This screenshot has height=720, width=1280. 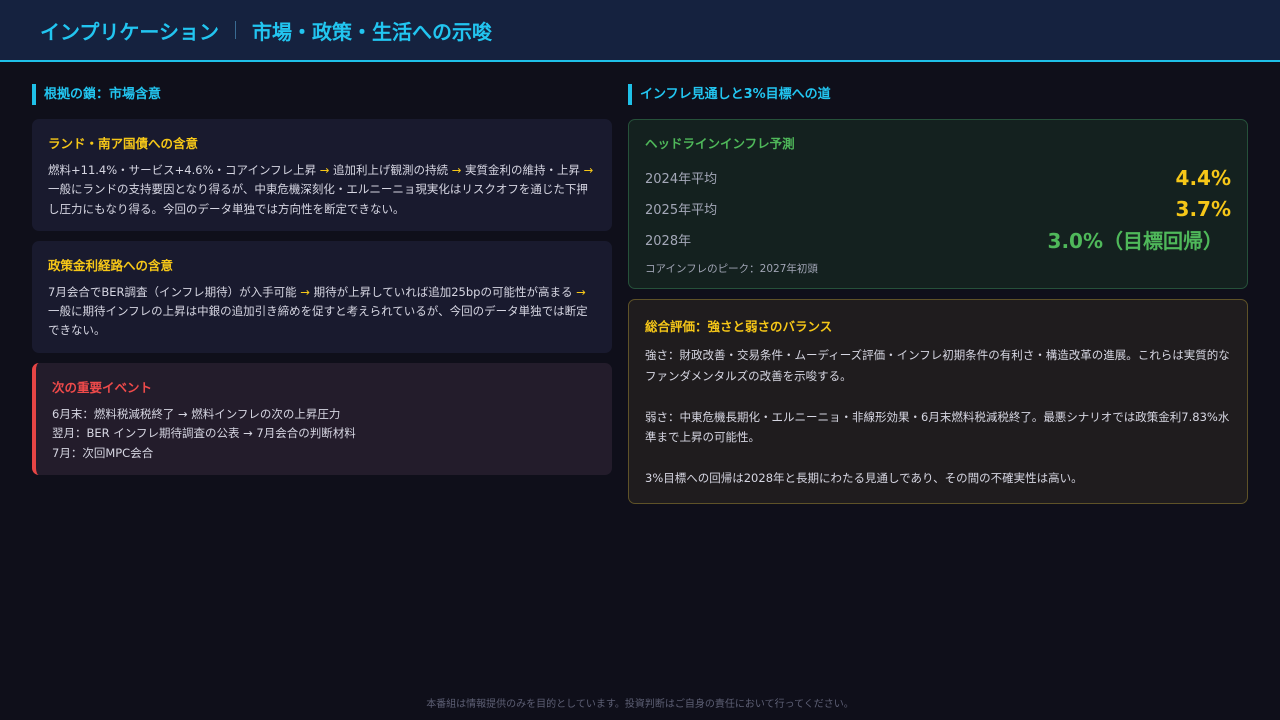 What do you see at coordinates (739, 326) in the screenshot?
I see `assessment-title: 総合評価：強さと弱さのバランス` at bounding box center [739, 326].